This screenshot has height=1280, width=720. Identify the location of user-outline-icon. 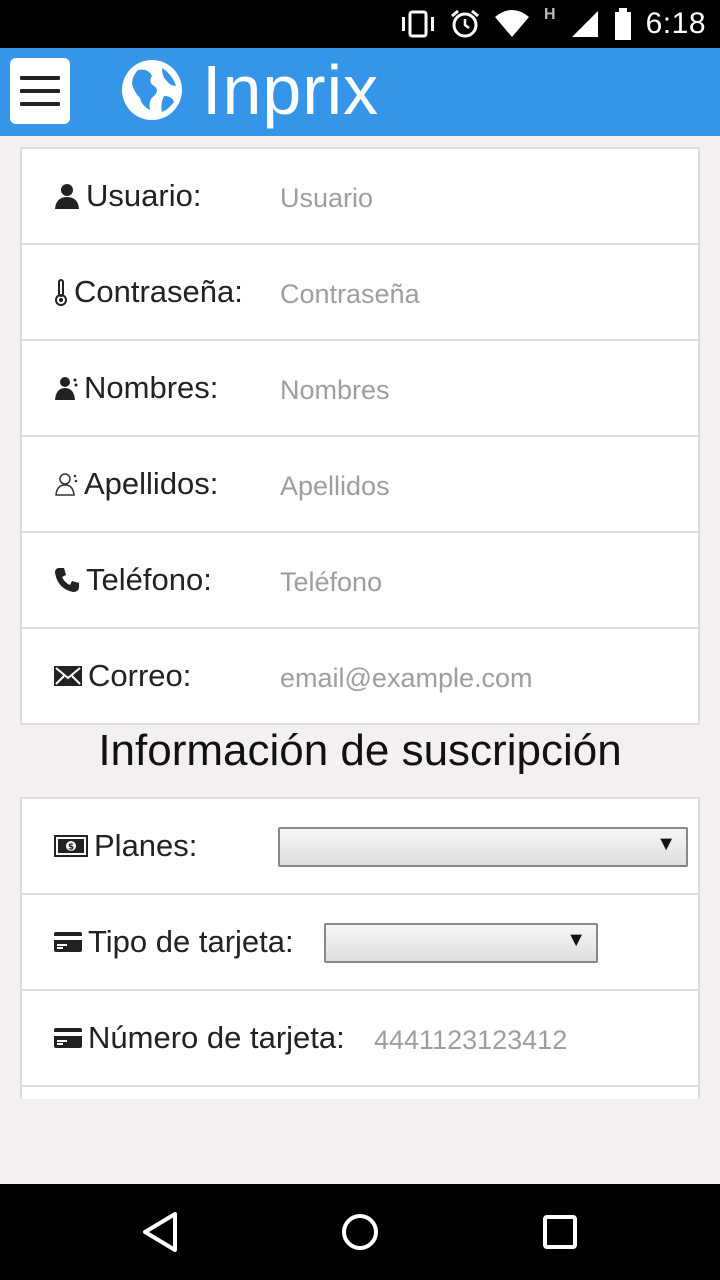
(66, 484).